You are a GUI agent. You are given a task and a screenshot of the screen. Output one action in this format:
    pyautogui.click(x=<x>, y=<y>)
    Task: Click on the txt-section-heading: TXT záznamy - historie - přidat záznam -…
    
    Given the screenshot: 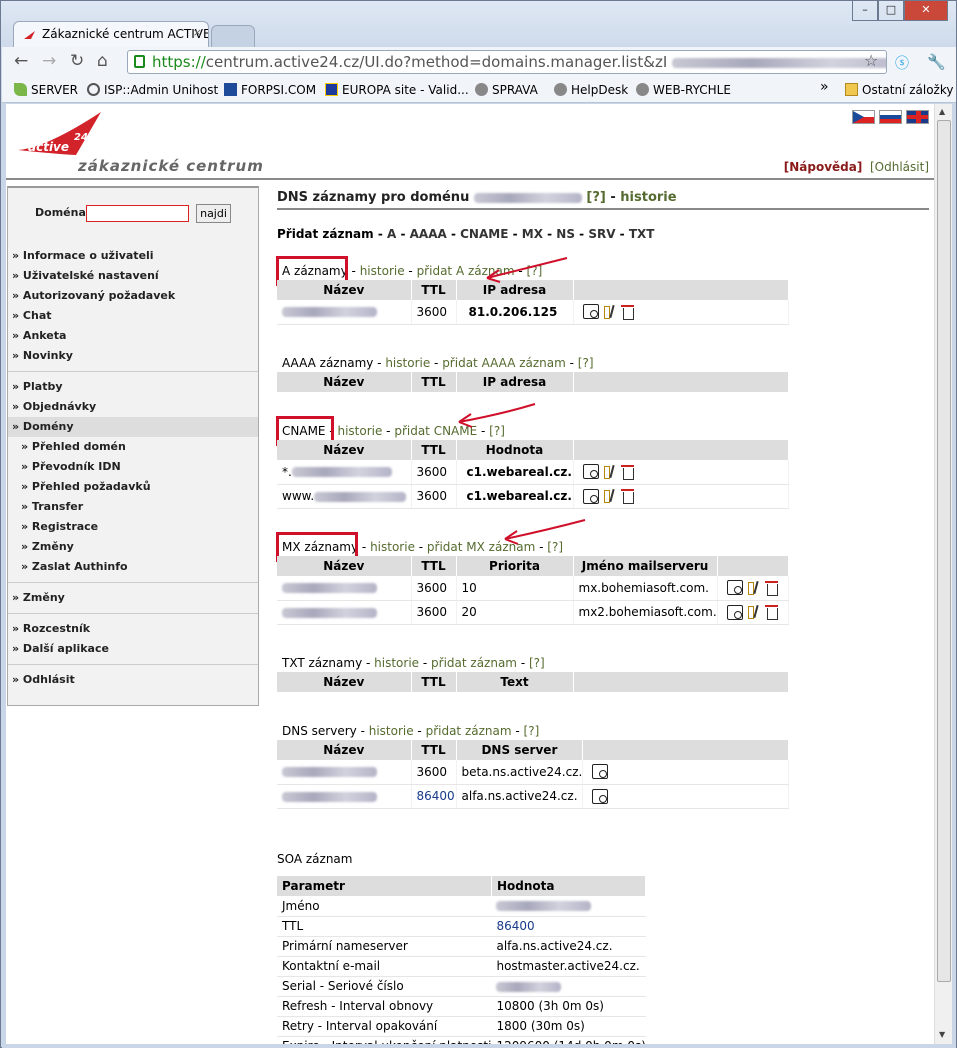 What is the action you would take?
    pyautogui.click(x=413, y=663)
    